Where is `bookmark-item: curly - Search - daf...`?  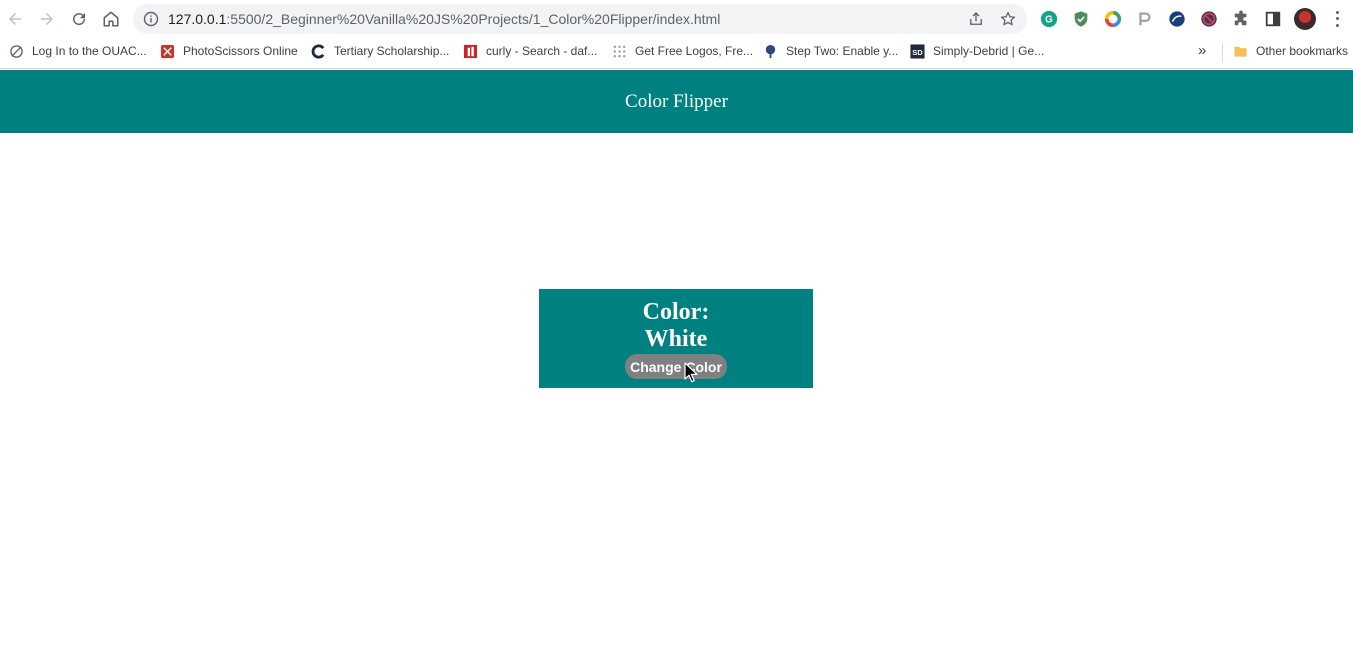
bookmark-item: curly - Search - daf... is located at coordinates (529, 51).